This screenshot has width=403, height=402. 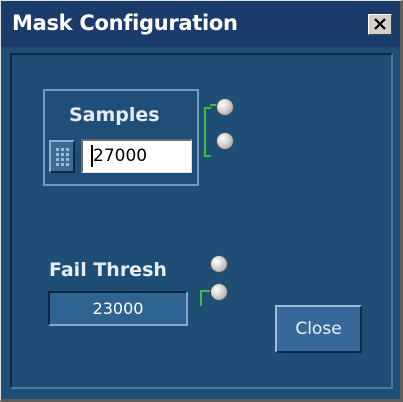 I want to click on samples-input: 27000, so click(x=136, y=156).